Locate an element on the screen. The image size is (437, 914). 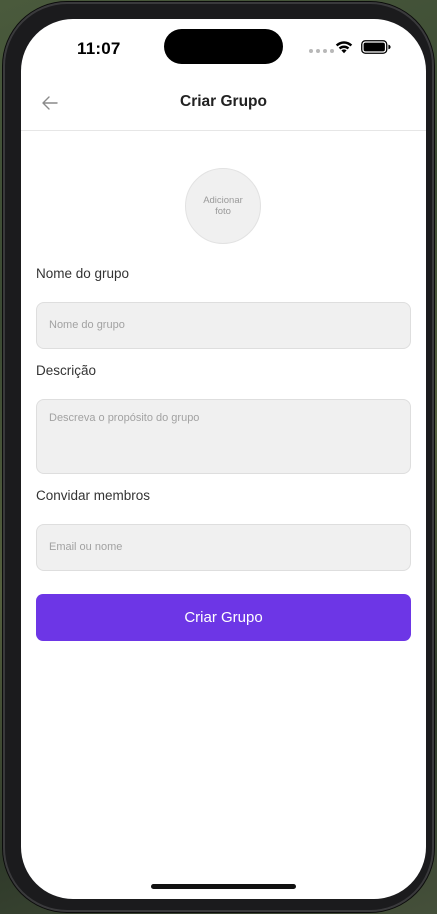
battery-icon is located at coordinates (376, 47).